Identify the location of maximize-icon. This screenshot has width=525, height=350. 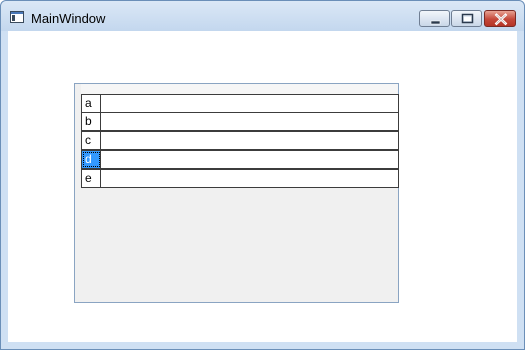
(467, 18).